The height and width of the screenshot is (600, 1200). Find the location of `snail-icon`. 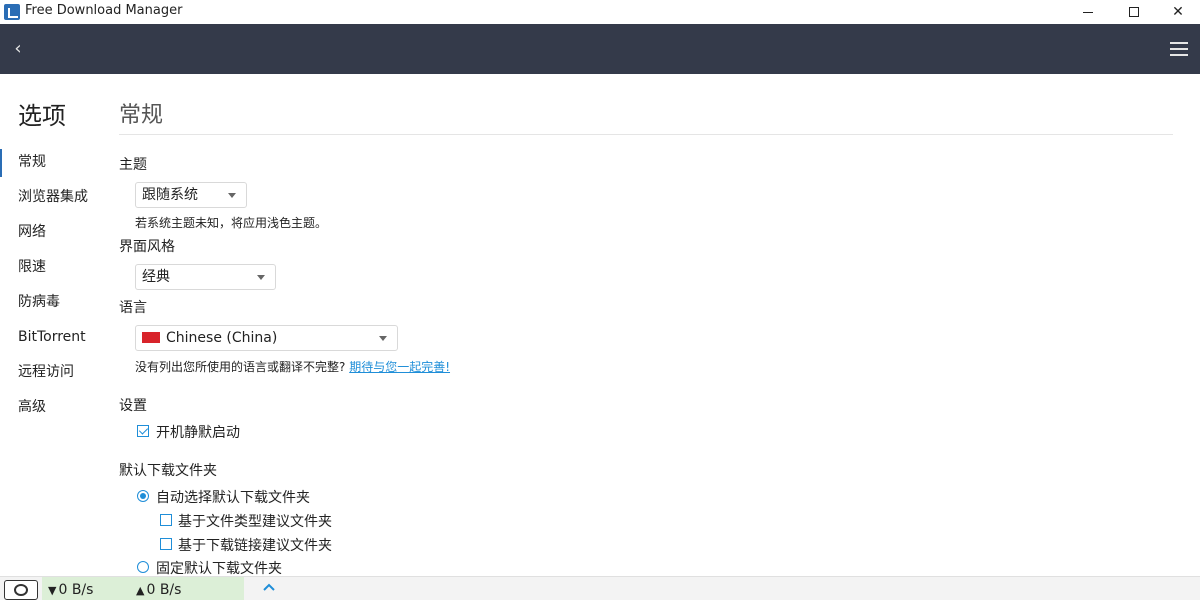

snail-icon is located at coordinates (21, 590).